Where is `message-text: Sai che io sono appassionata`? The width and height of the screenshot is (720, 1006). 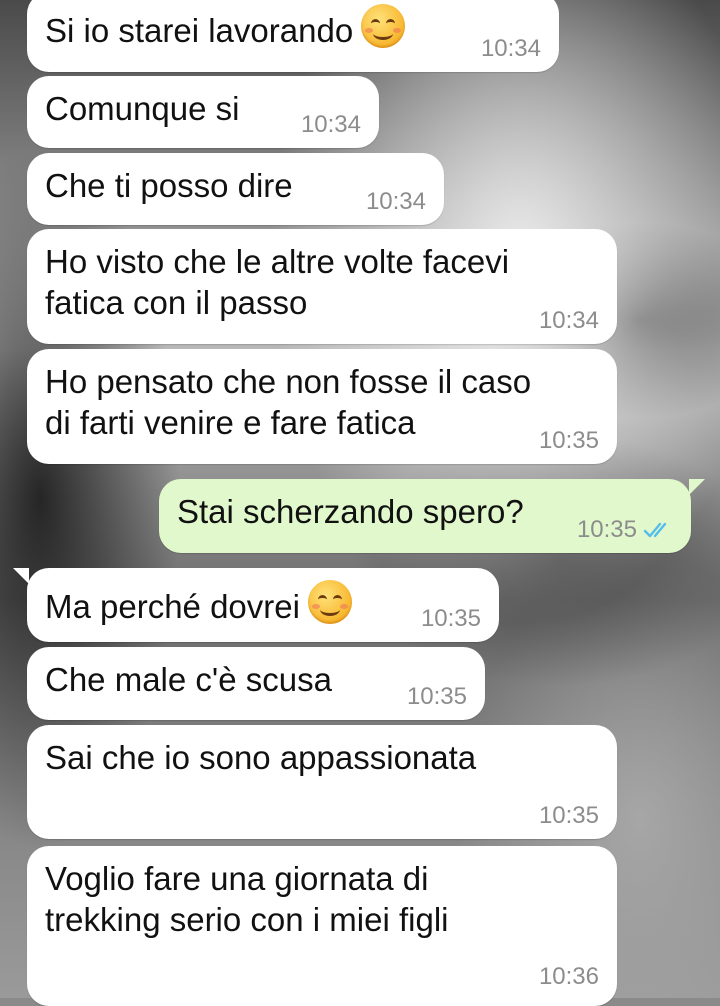
message-text: Sai che io sono appassionata is located at coordinates (261, 757).